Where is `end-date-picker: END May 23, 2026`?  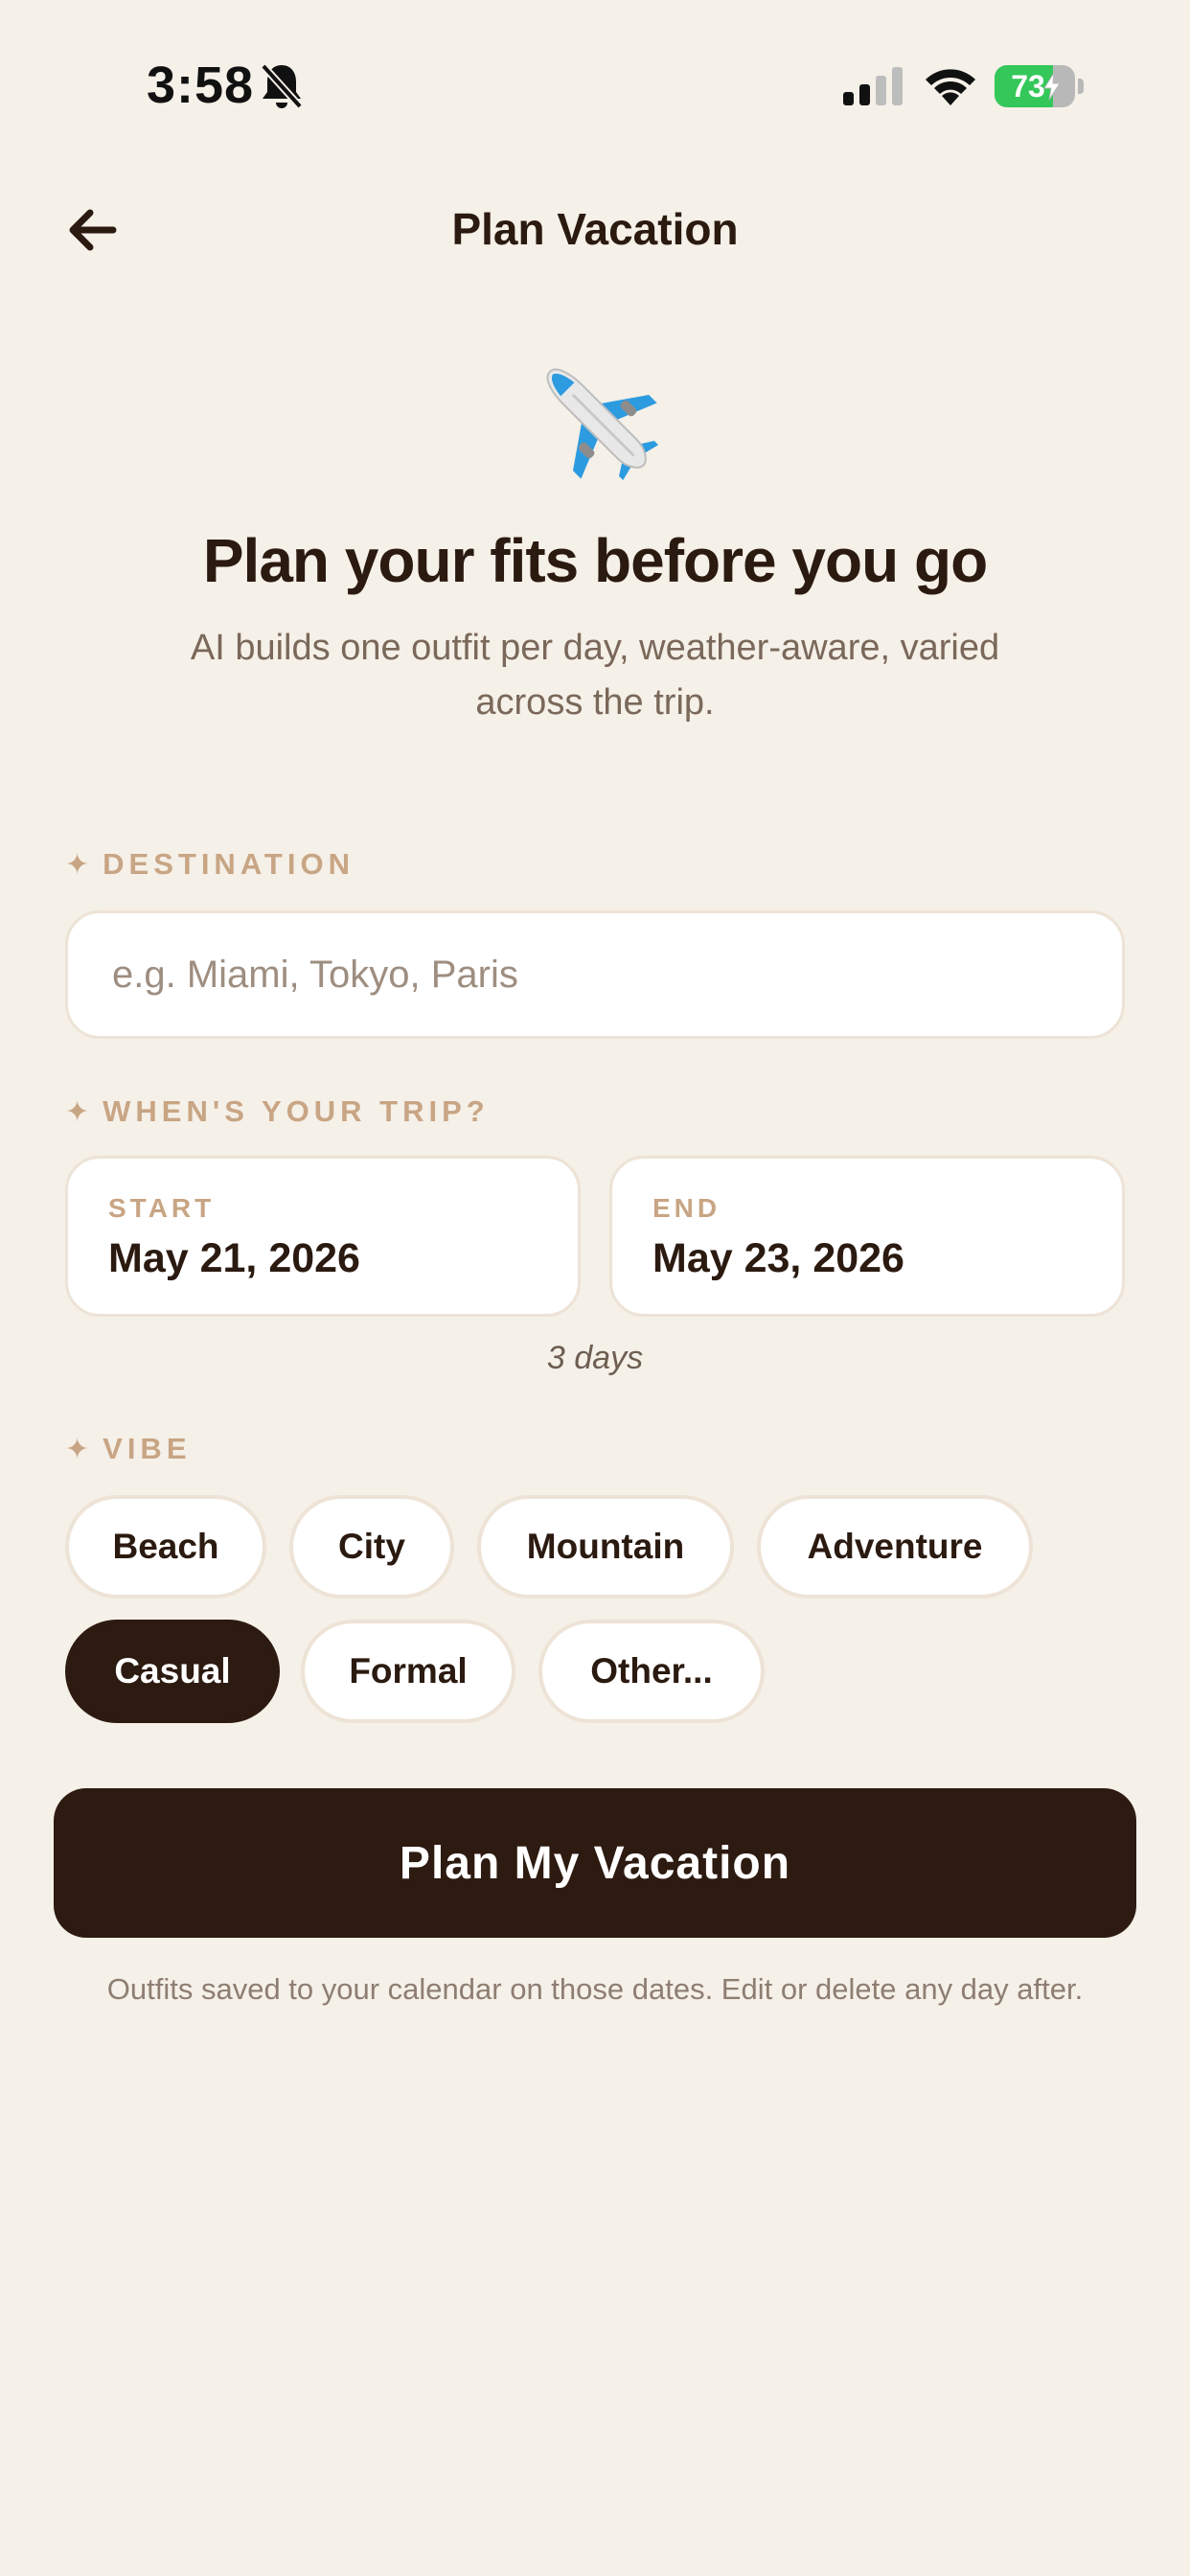
end-date-picker: END May 23, 2026 is located at coordinates (867, 1236).